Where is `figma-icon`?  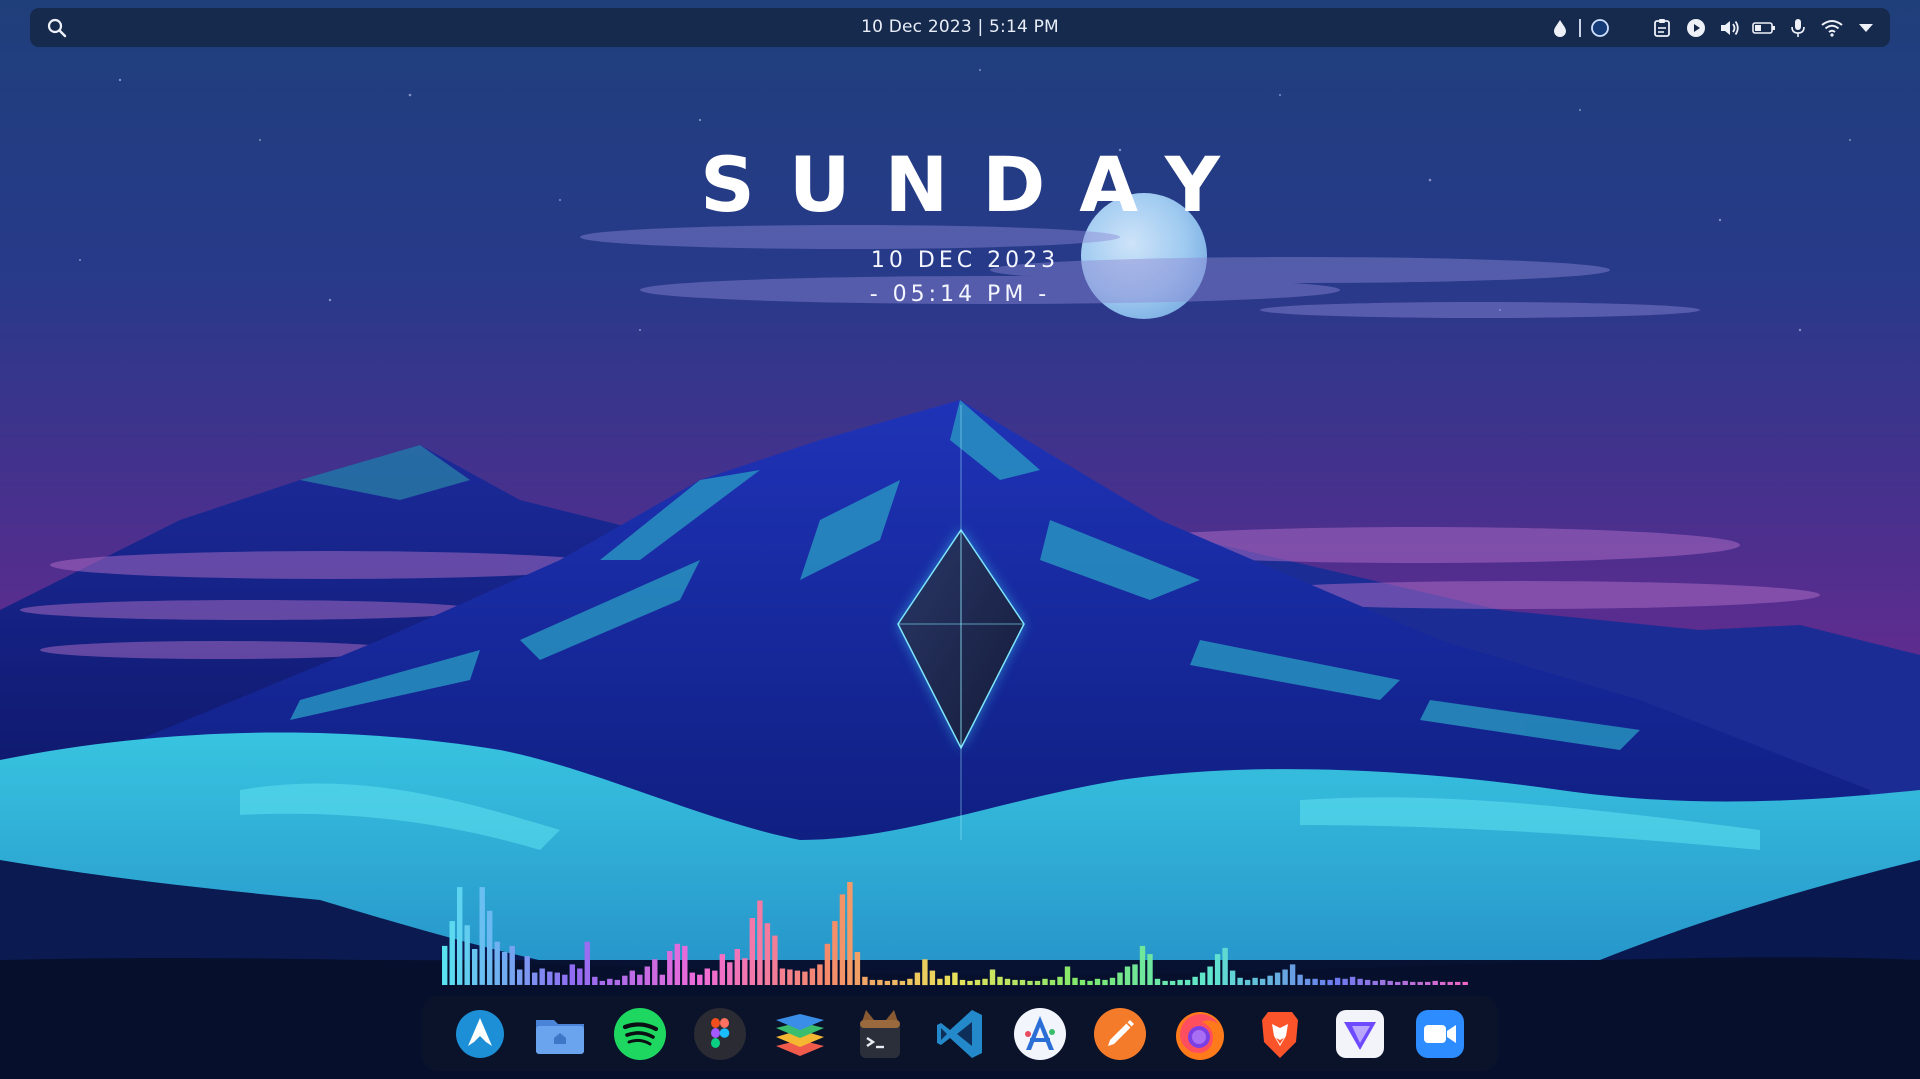 figma-icon is located at coordinates (720, 1033).